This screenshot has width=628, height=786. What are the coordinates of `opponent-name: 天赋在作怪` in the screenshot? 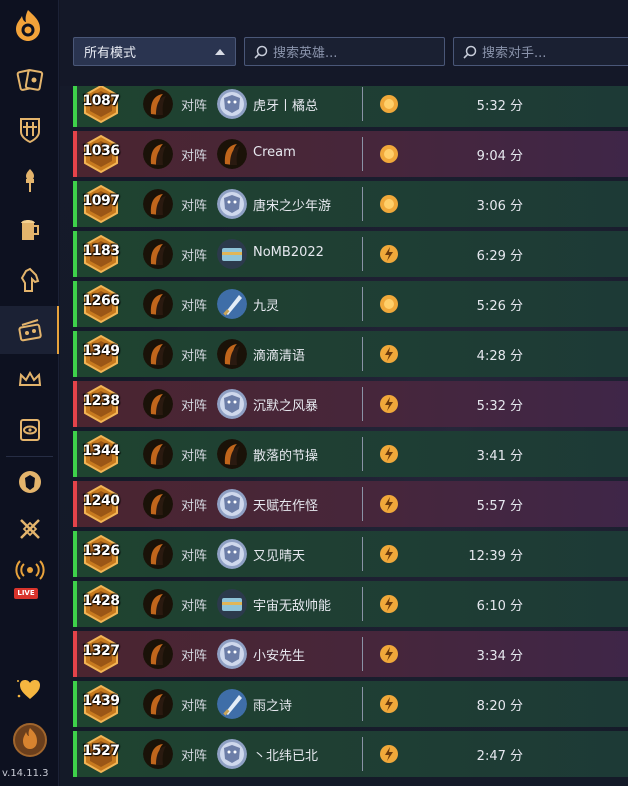 It's located at (286, 506).